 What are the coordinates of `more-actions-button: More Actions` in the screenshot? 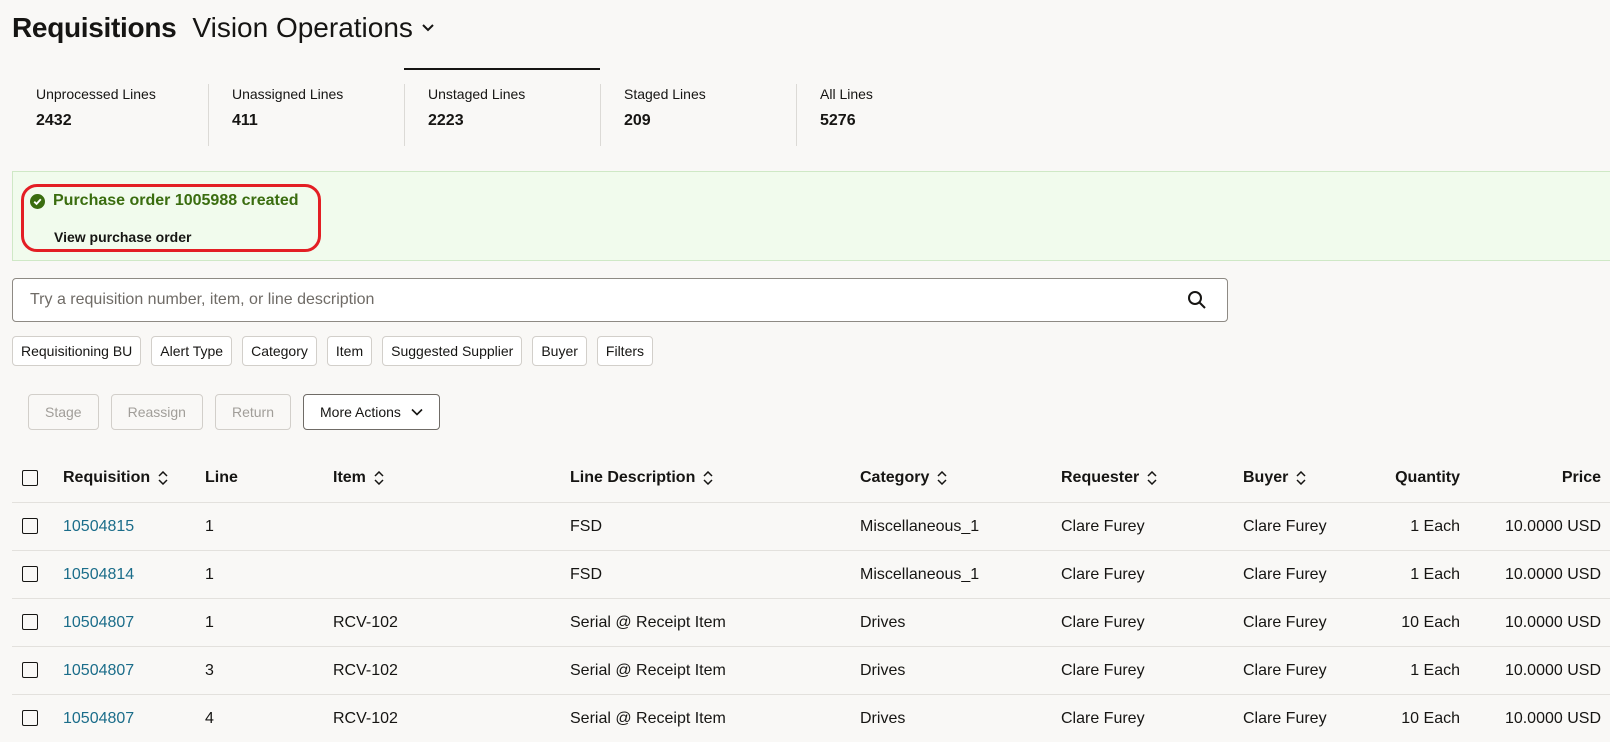 It's located at (371, 412).